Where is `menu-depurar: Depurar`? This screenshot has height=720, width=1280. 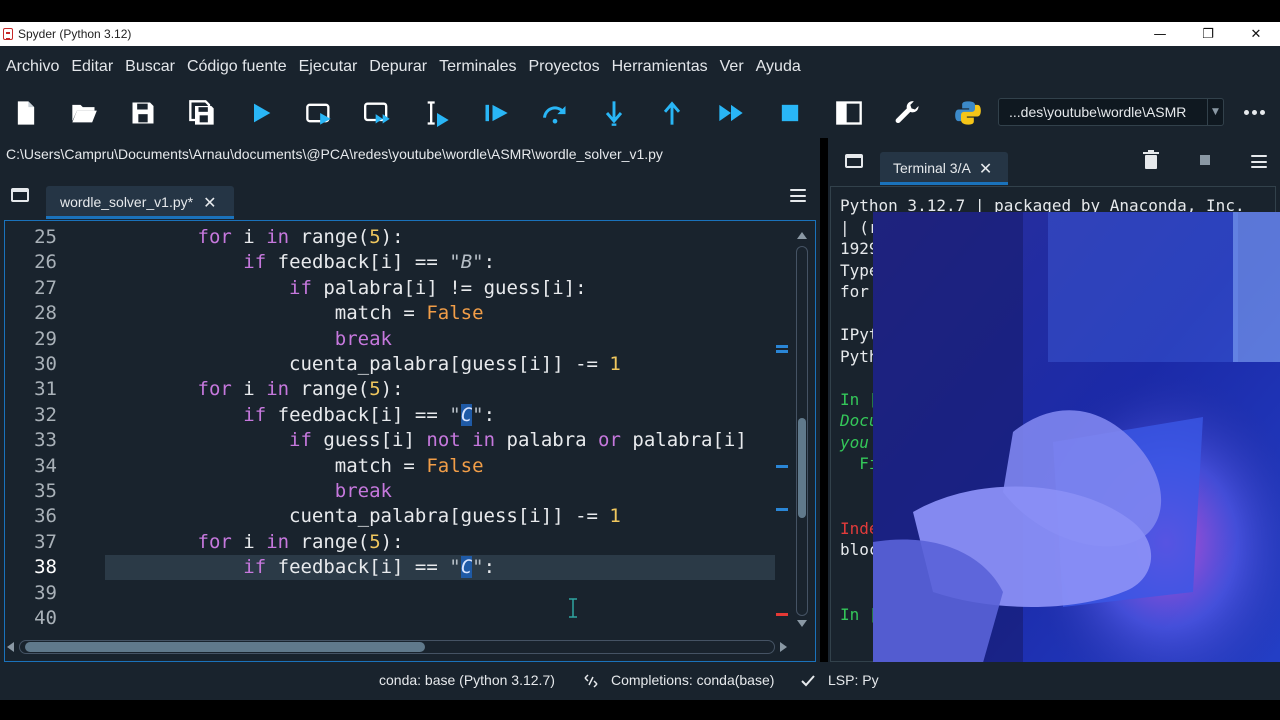 menu-depurar: Depurar is located at coordinates (398, 67).